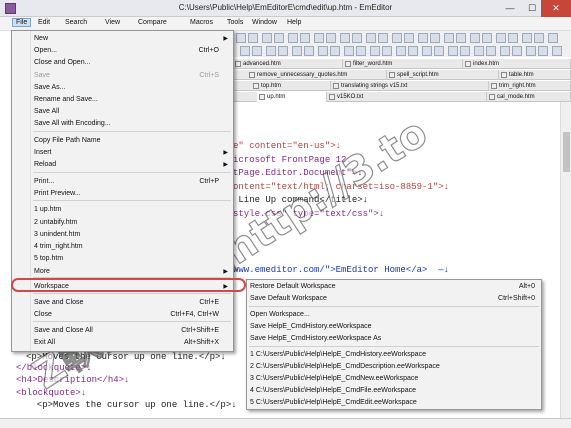 Image resolution: width=571 pixels, height=428 pixels. Describe the element at coordinates (122, 39) in the screenshot. I see `file-menu-item-new: New ▶` at that location.